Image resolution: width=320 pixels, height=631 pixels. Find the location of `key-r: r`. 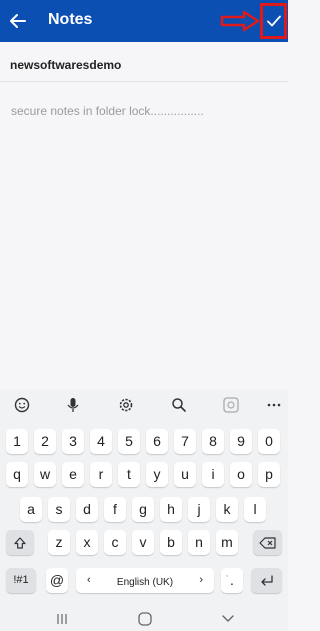

key-r: r is located at coordinates (101, 474).